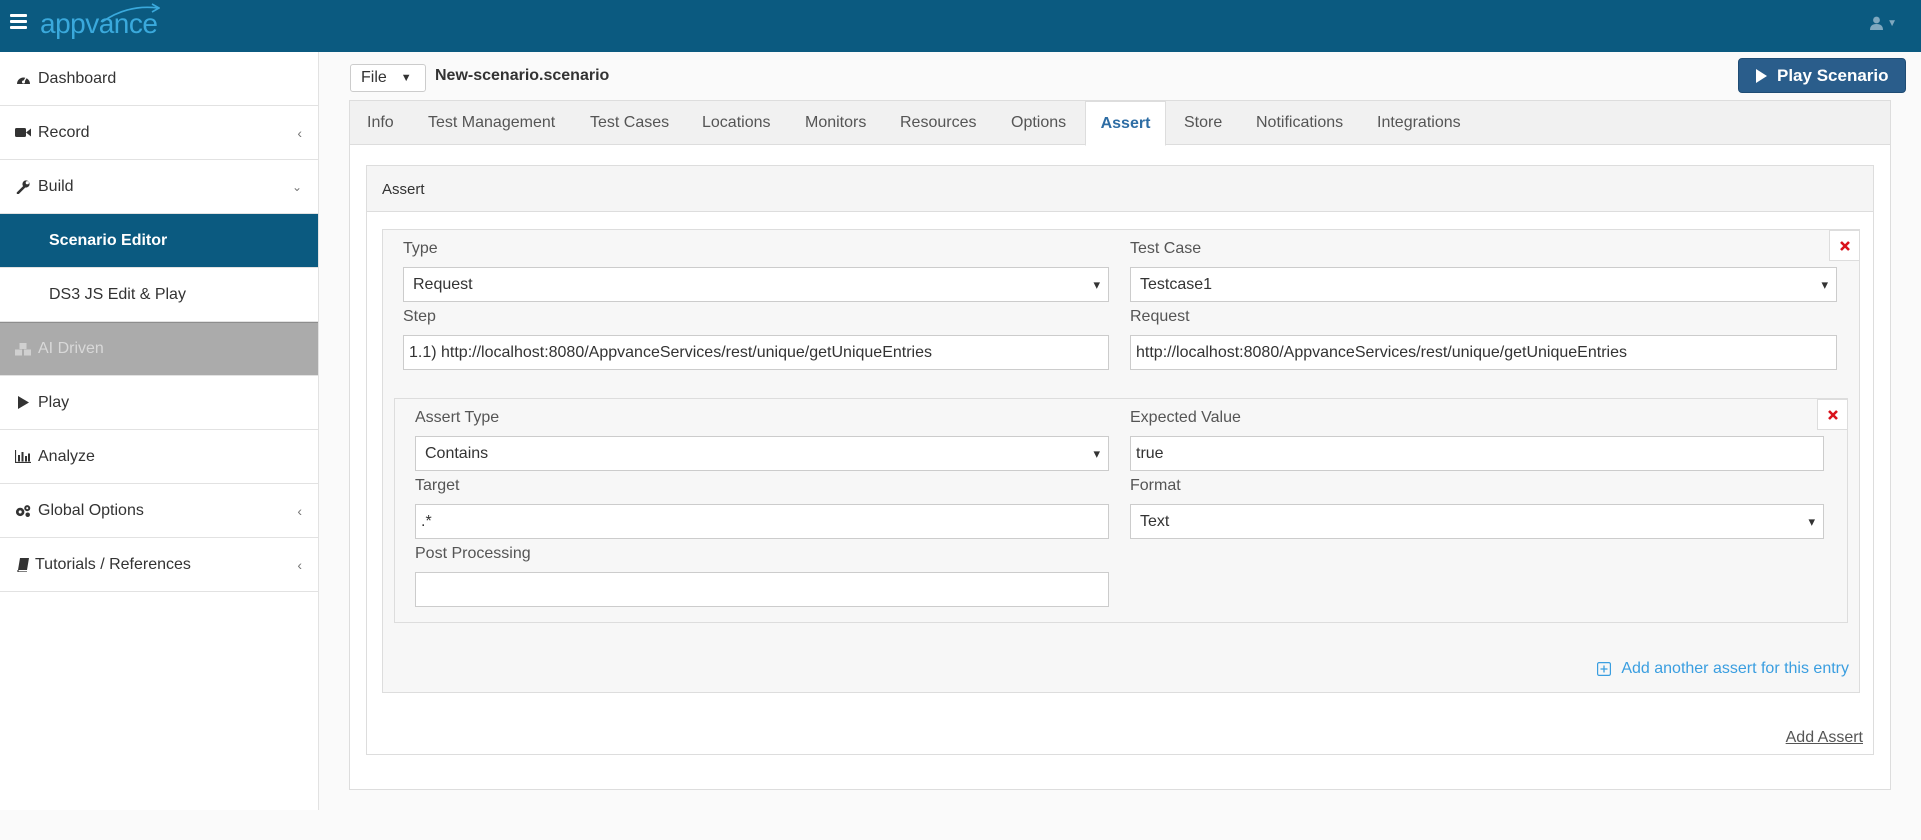 The height and width of the screenshot is (840, 1921). I want to click on sidebar-item-label: AI Driven, so click(71, 348).